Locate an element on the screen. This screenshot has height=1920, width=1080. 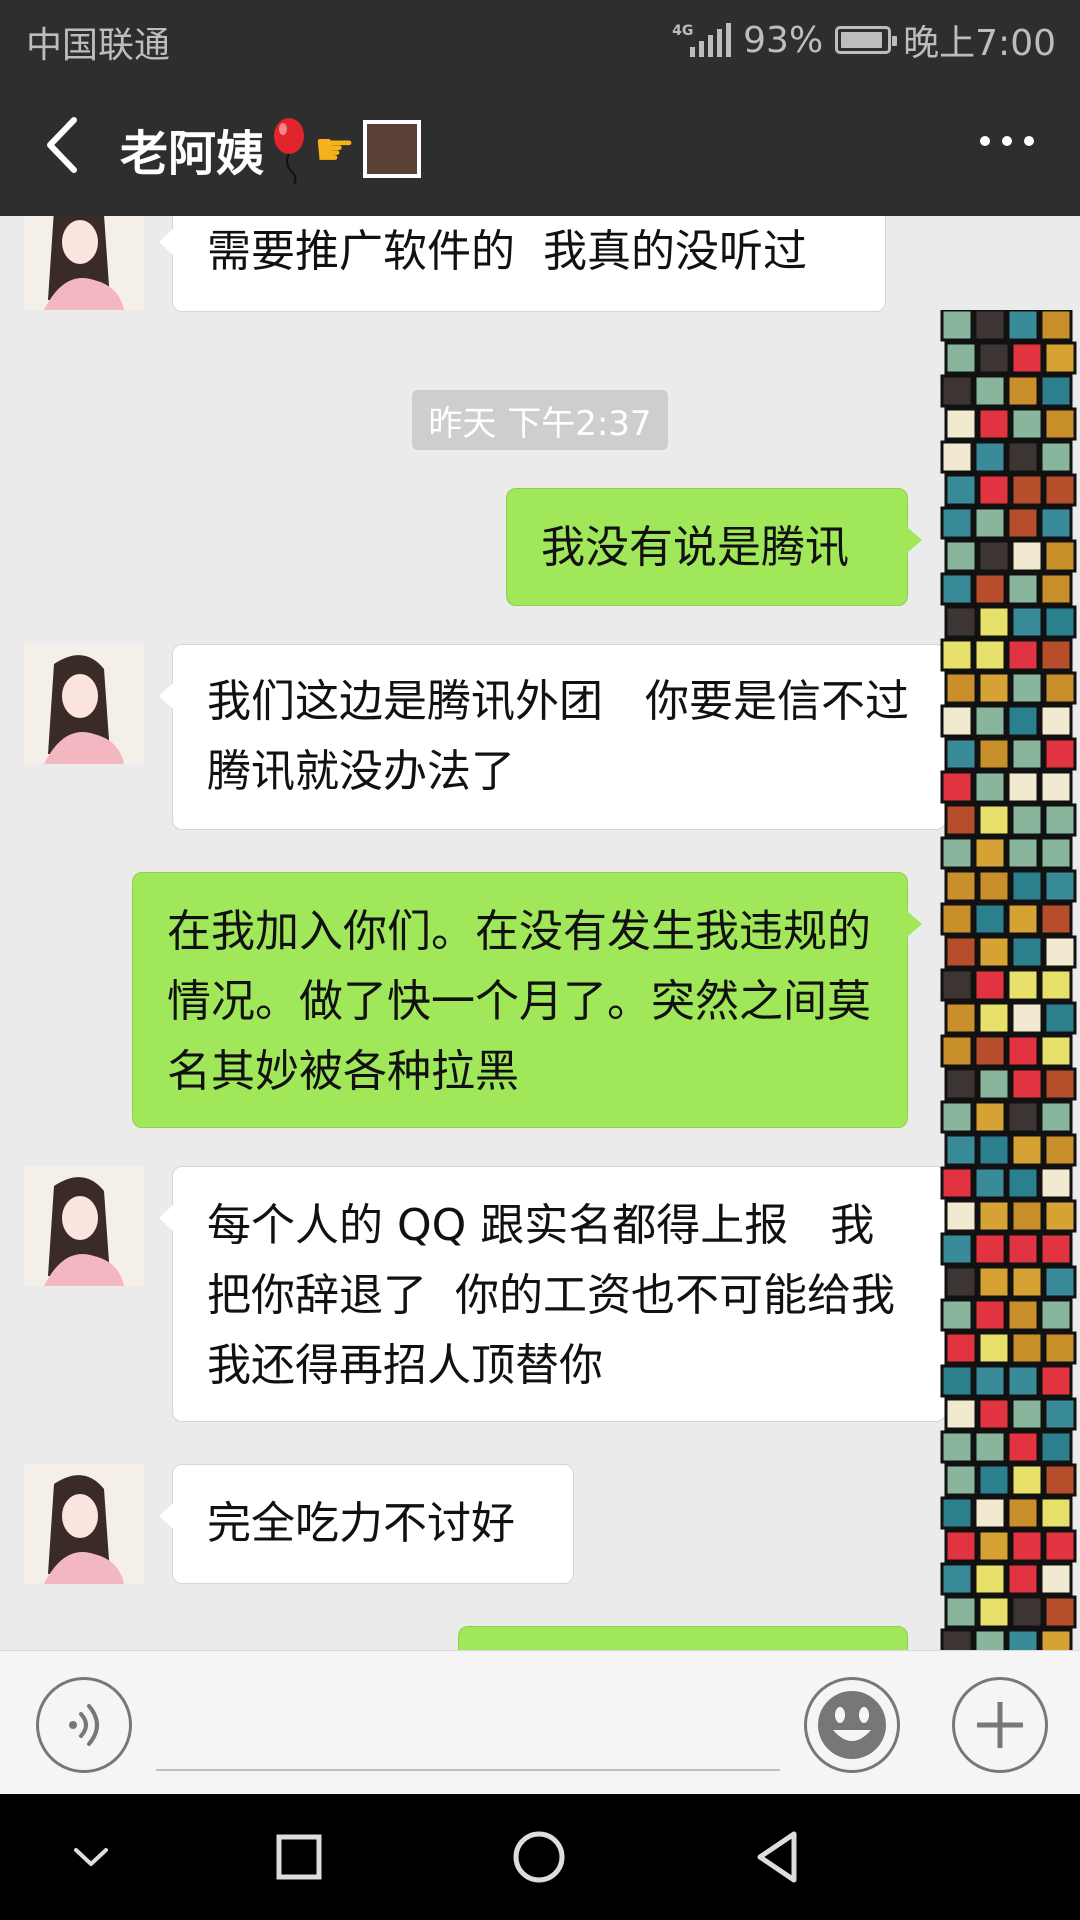
more-input-button is located at coordinates (1000, 1725).